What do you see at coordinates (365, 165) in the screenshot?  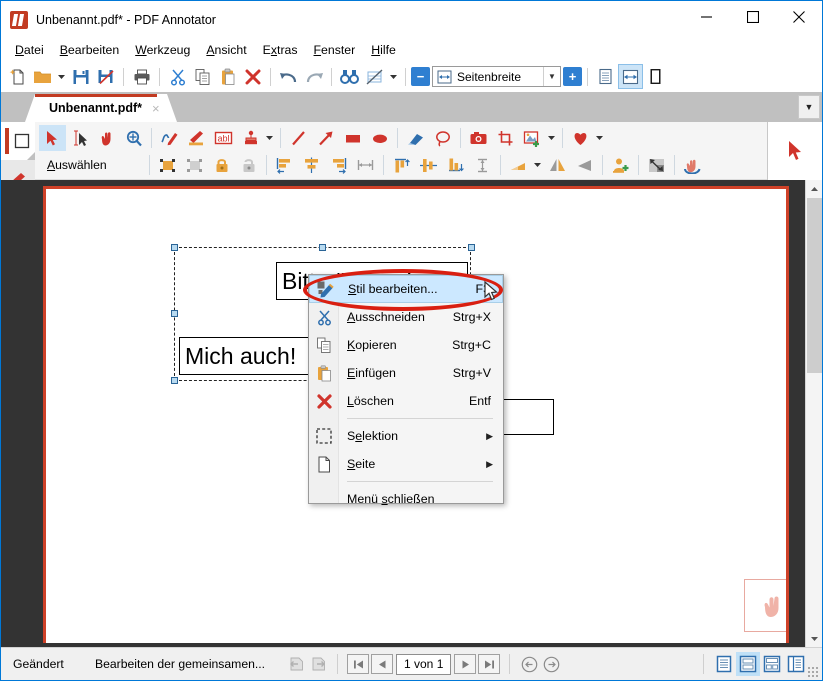 I see `distribute-horizontal-icon` at bounding box center [365, 165].